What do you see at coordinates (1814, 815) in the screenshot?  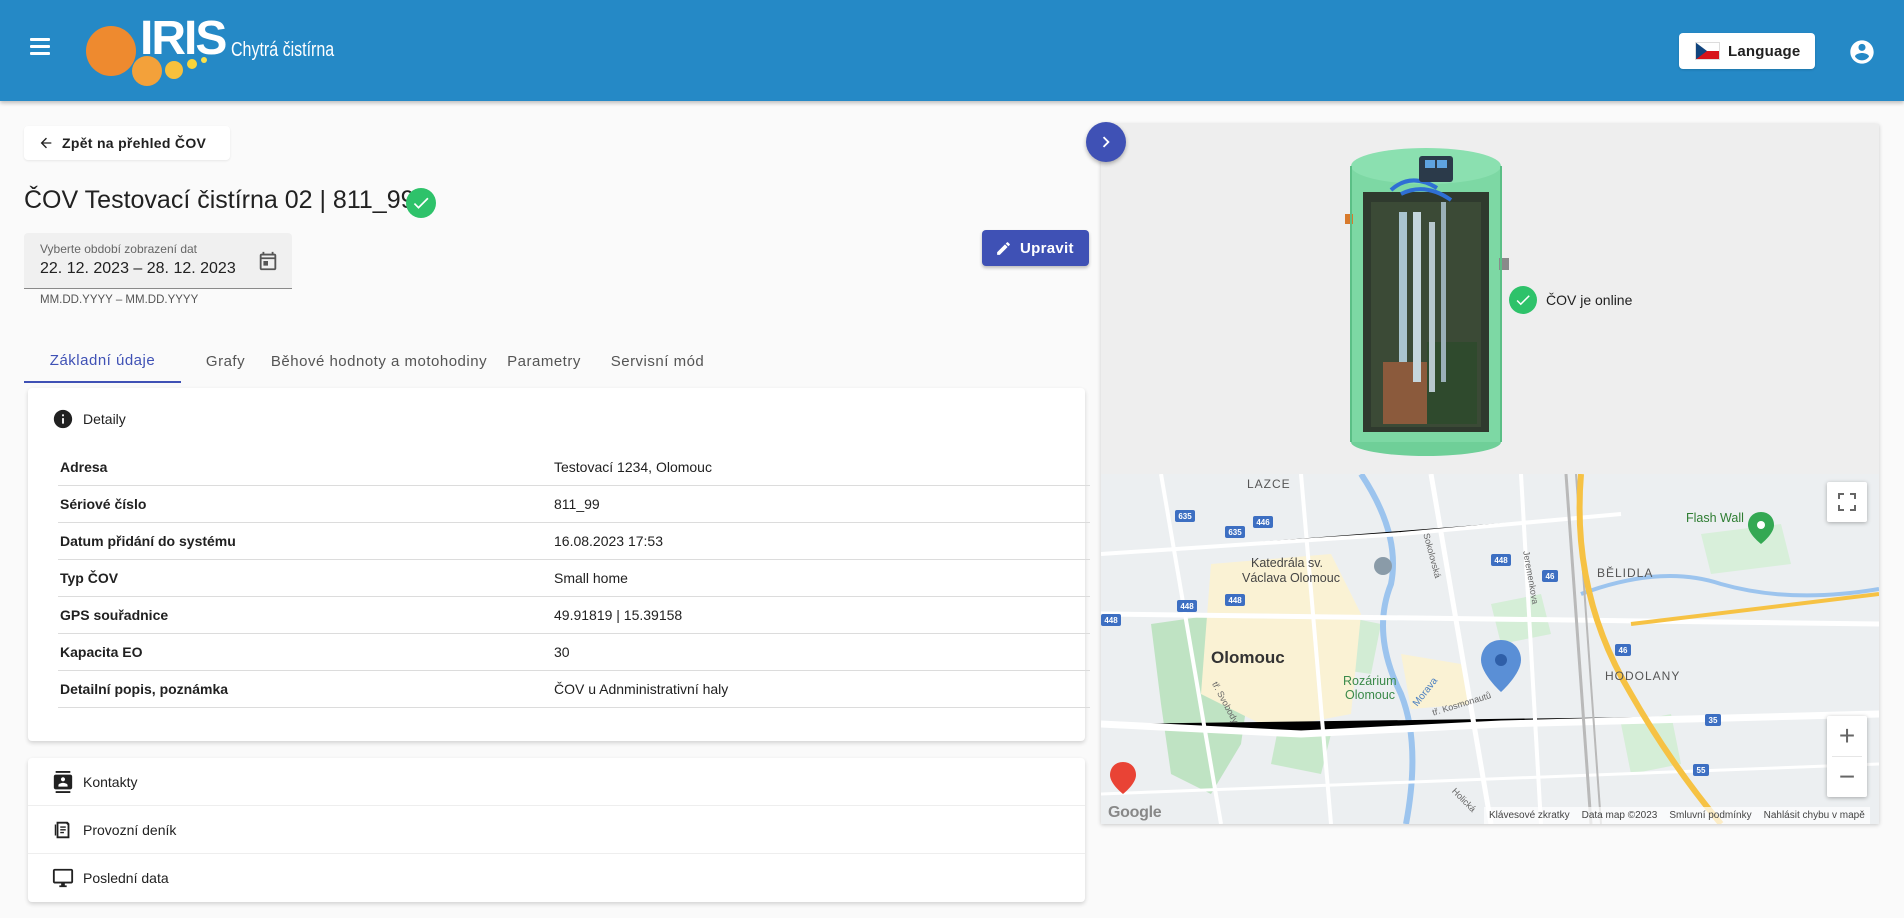 I see `map-footer-link: Nahlásit chybu v mapě` at bounding box center [1814, 815].